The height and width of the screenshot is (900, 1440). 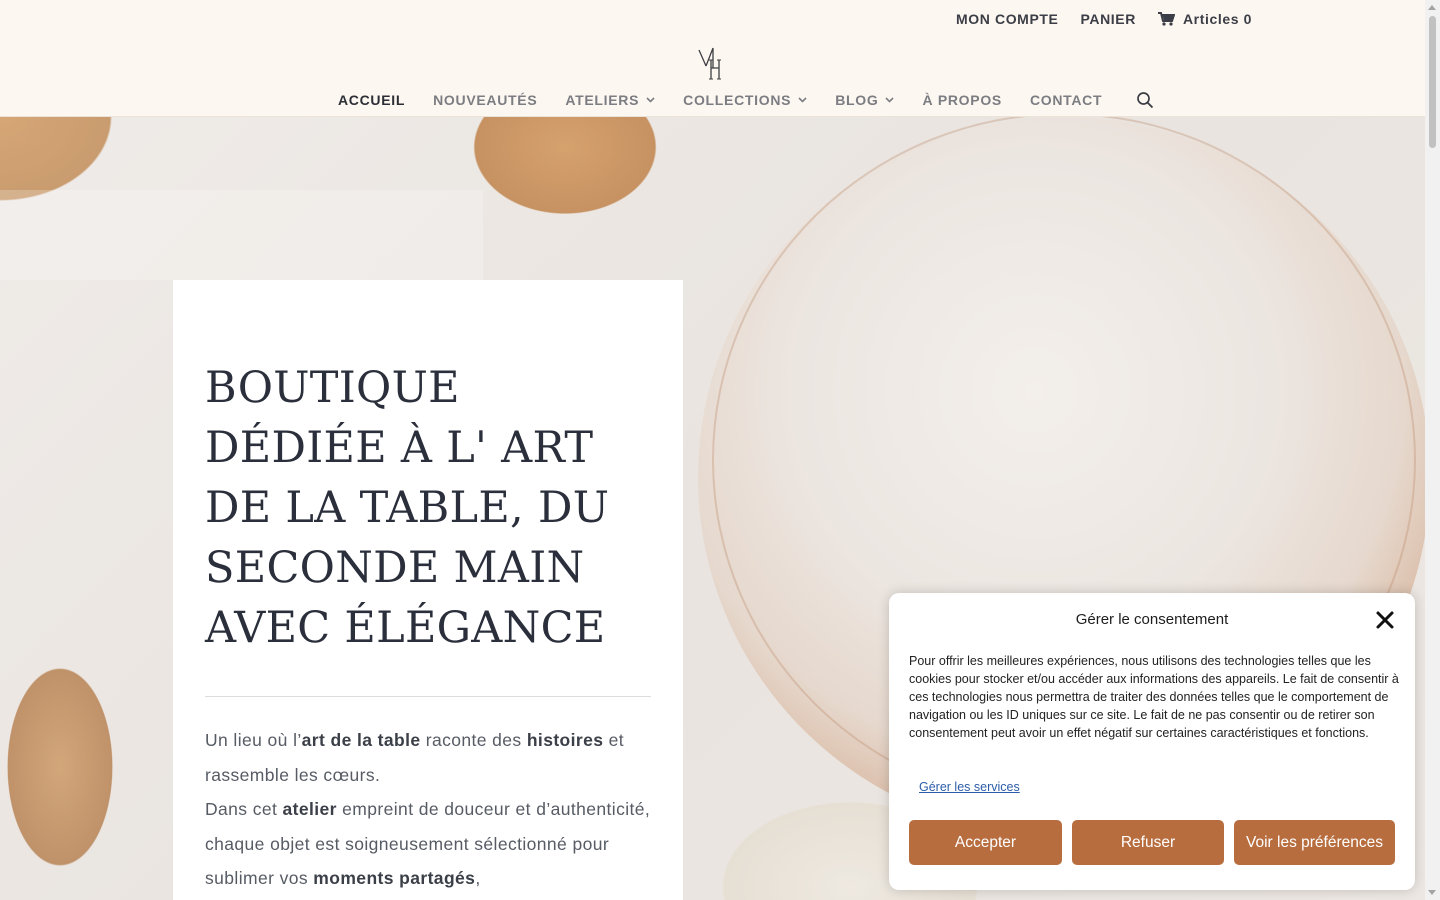 I want to click on nav-item-collections: COLLECTIONS, so click(x=745, y=100).